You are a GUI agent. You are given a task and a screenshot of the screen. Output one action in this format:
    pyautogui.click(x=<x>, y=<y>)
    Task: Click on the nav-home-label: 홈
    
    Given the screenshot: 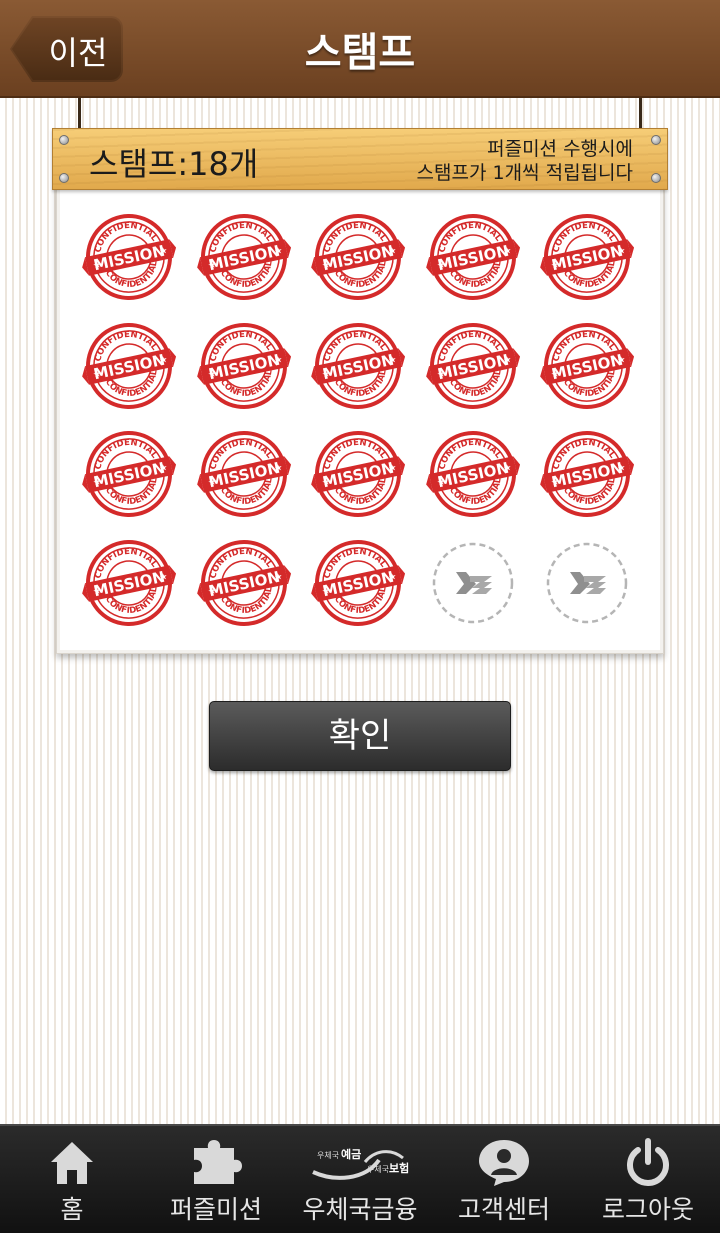 What is the action you would take?
    pyautogui.click(x=72, y=1209)
    